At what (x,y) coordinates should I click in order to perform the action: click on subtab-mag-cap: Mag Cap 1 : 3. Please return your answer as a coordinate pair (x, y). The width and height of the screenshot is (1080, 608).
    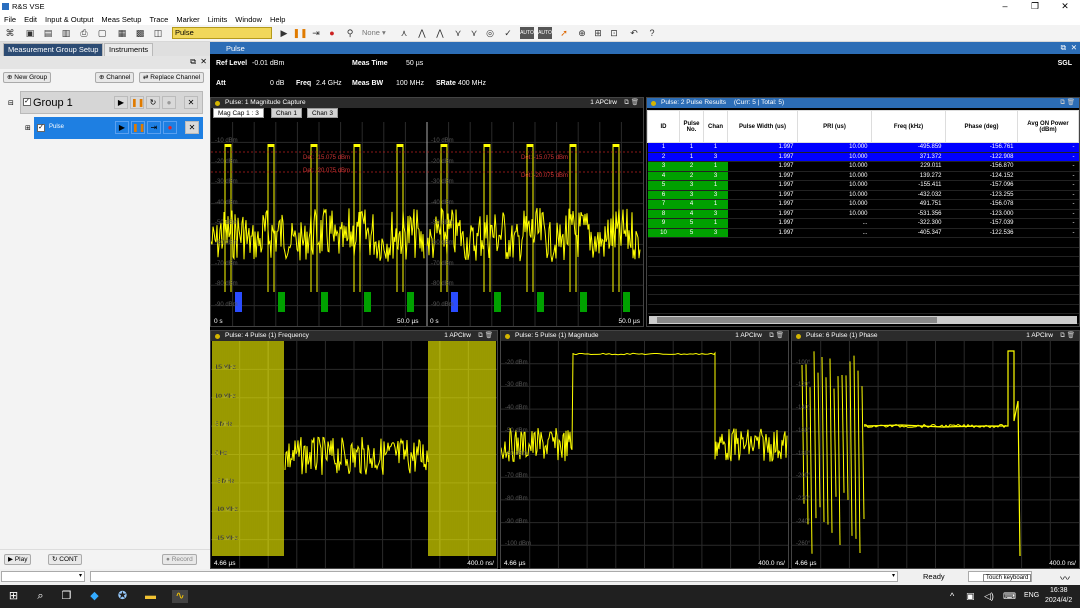
    Looking at the image, I should click on (238, 113).